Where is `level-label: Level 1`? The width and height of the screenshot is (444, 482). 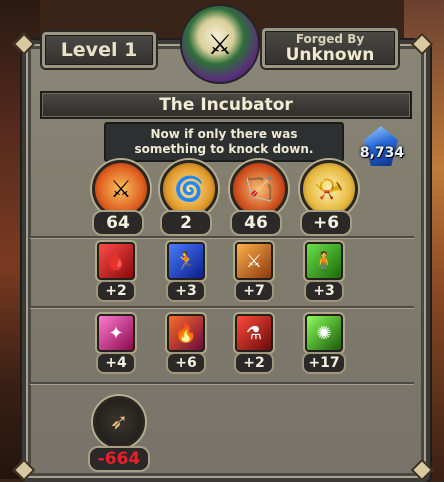 level-label: Level 1 is located at coordinates (99, 50).